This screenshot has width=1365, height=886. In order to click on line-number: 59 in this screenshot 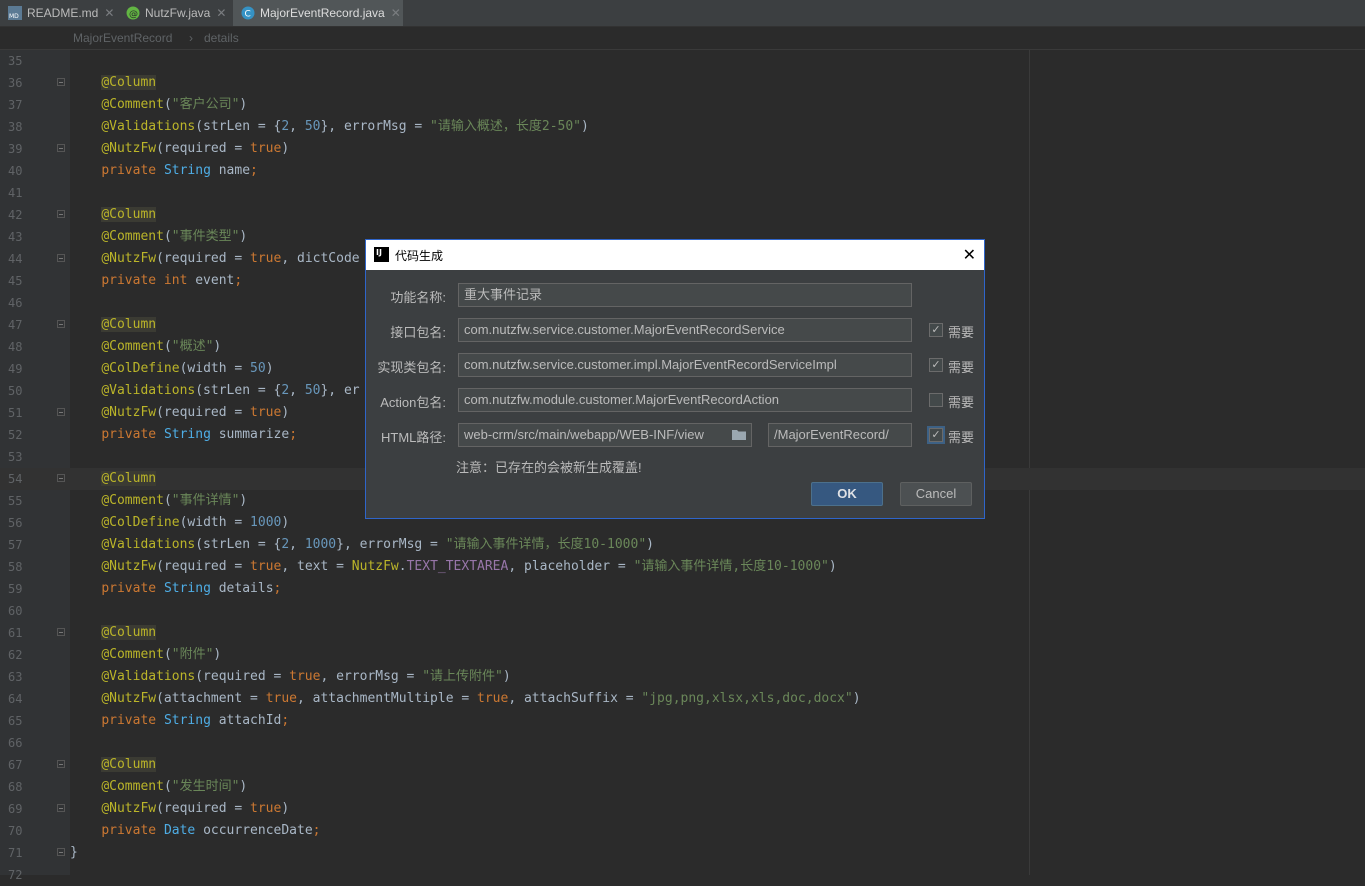, I will do `click(15, 589)`.